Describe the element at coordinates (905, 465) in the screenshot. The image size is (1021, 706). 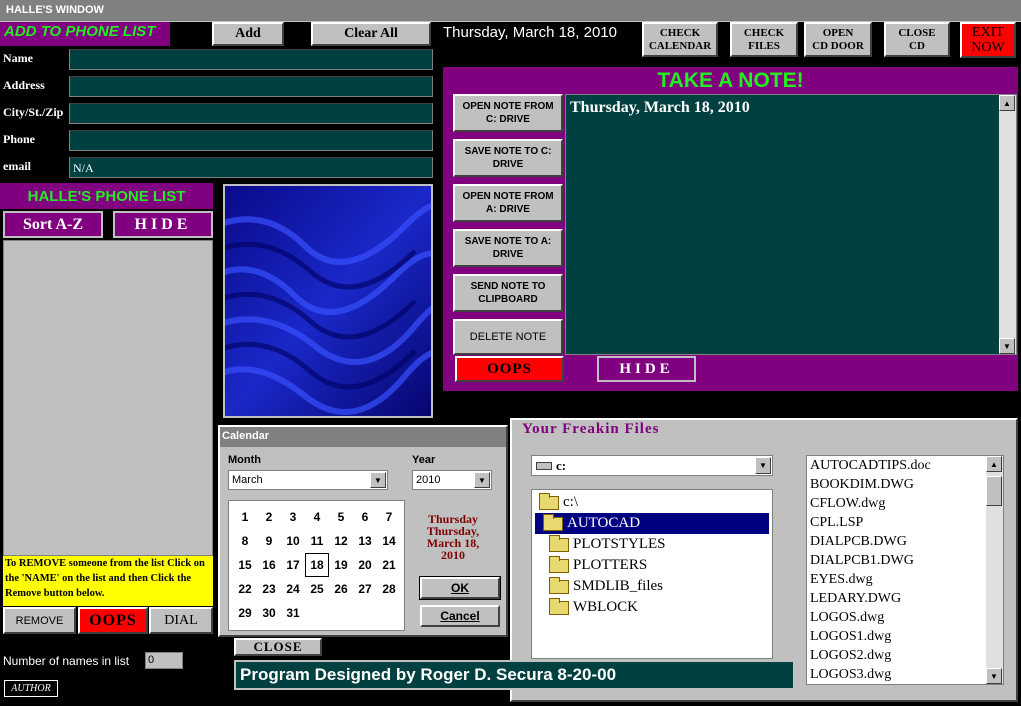
I see `file-list-item: AUTOCADTIPS.doc` at that location.